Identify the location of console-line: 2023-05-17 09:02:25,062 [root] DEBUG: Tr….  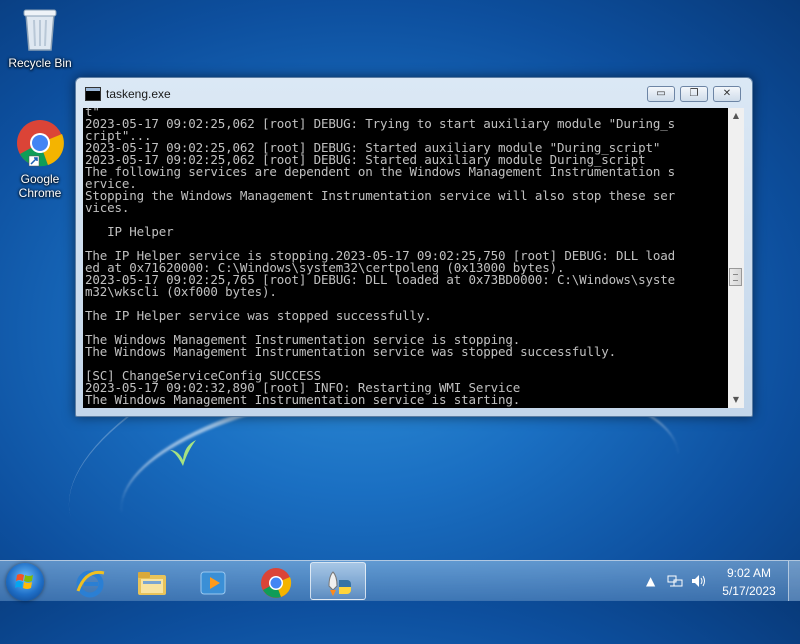
(380, 123).